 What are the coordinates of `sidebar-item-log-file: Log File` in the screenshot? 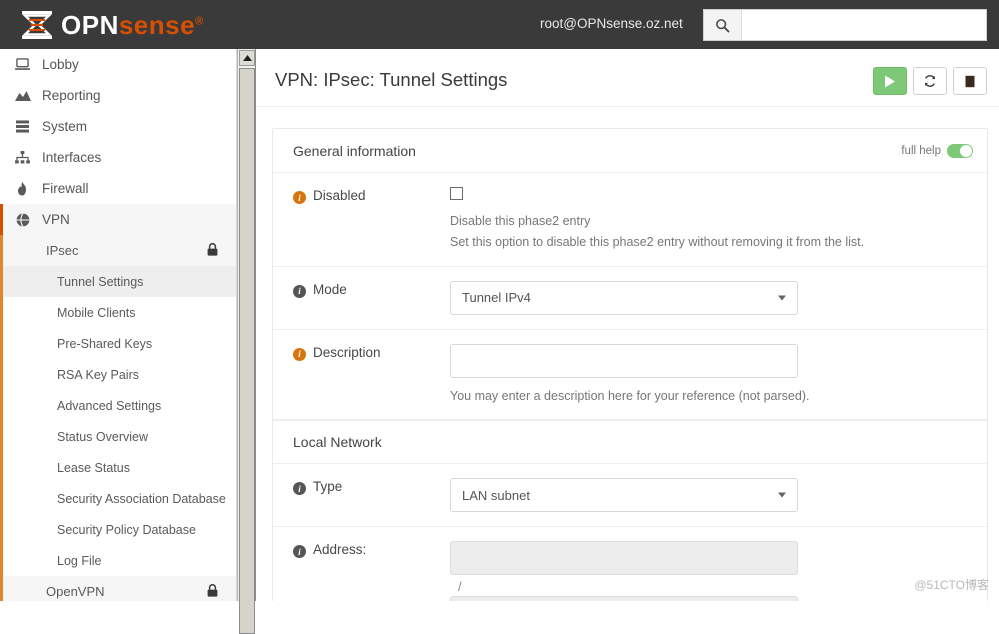 It's located at (118, 560).